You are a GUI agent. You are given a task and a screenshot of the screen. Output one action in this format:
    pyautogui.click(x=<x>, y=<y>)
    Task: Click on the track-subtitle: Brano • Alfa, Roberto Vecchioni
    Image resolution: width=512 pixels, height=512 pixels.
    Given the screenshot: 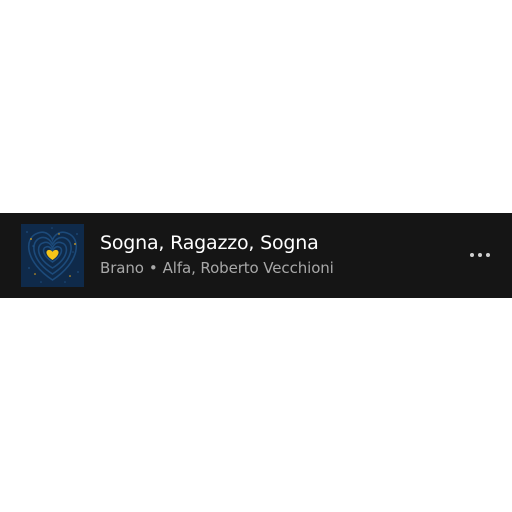 What is the action you would take?
    pyautogui.click(x=280, y=268)
    